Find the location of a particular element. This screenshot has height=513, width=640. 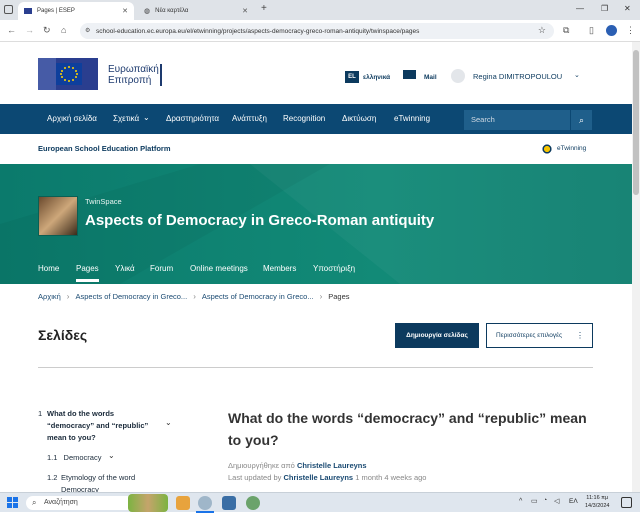

scrollbar-thumb is located at coordinates (636, 122).